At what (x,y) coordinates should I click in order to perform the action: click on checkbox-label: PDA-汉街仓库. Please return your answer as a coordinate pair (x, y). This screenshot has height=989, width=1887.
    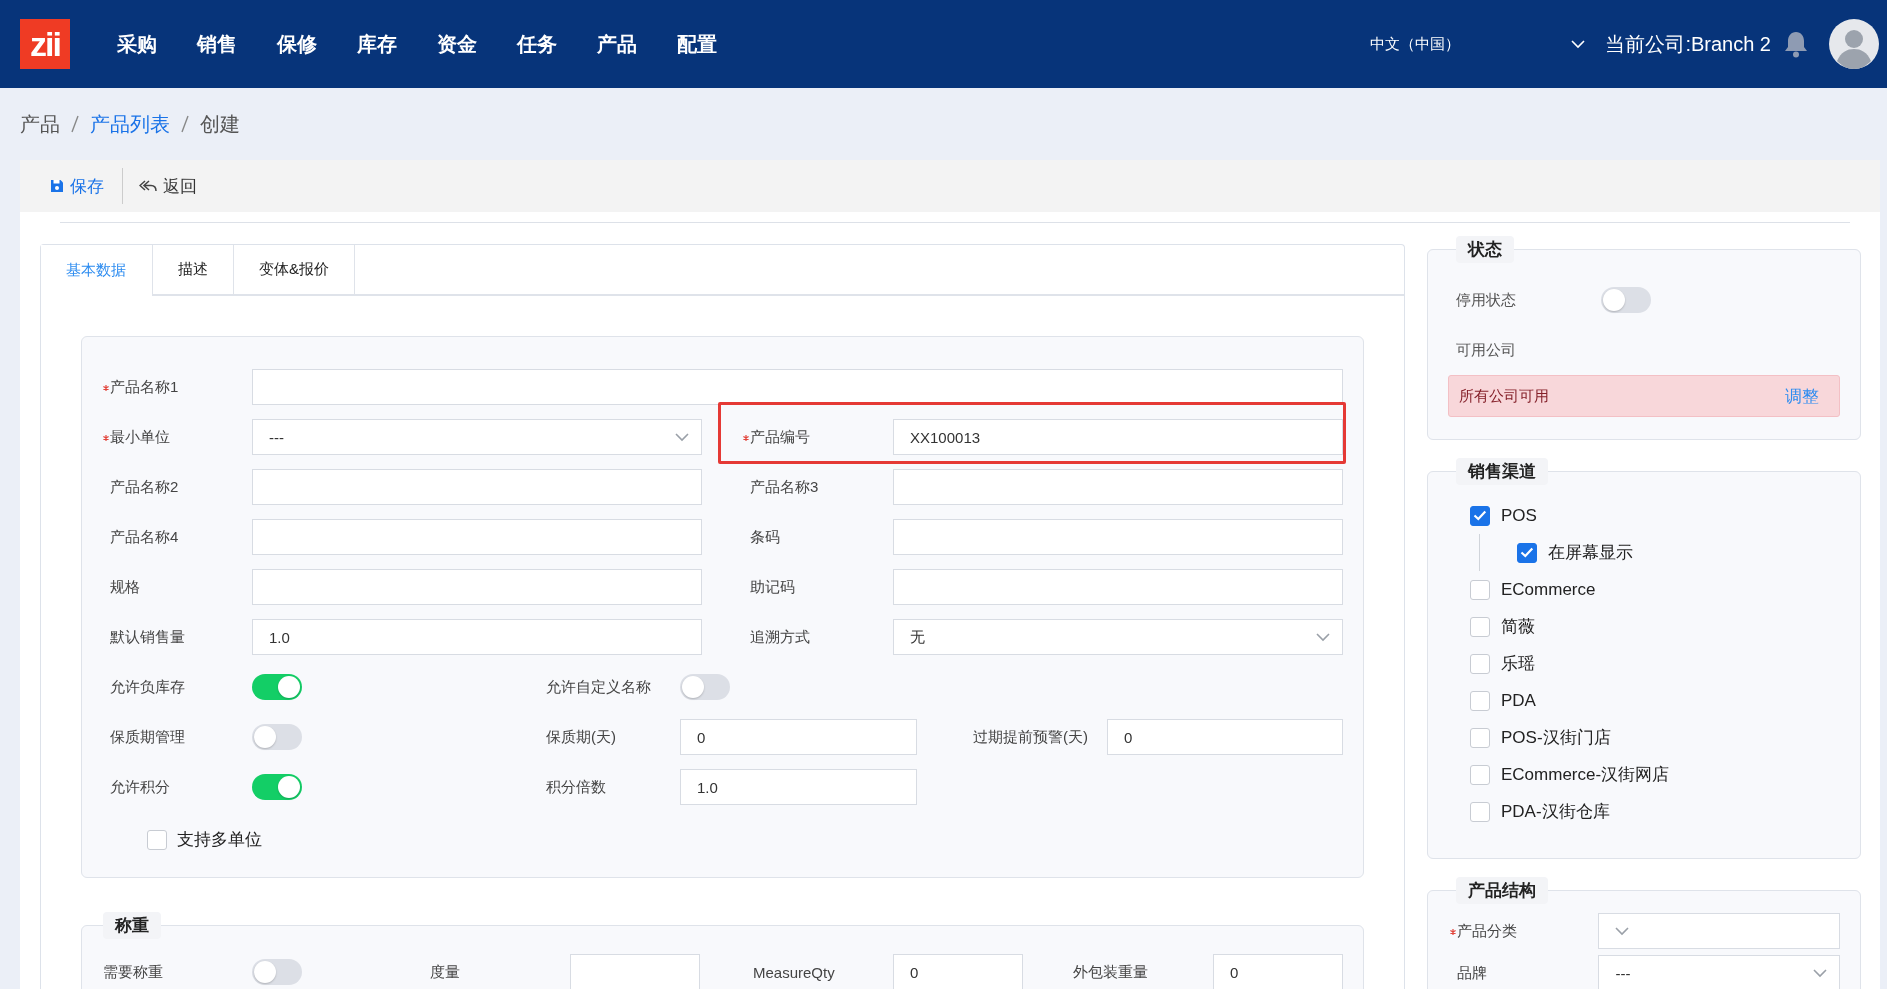
    Looking at the image, I should click on (1555, 812).